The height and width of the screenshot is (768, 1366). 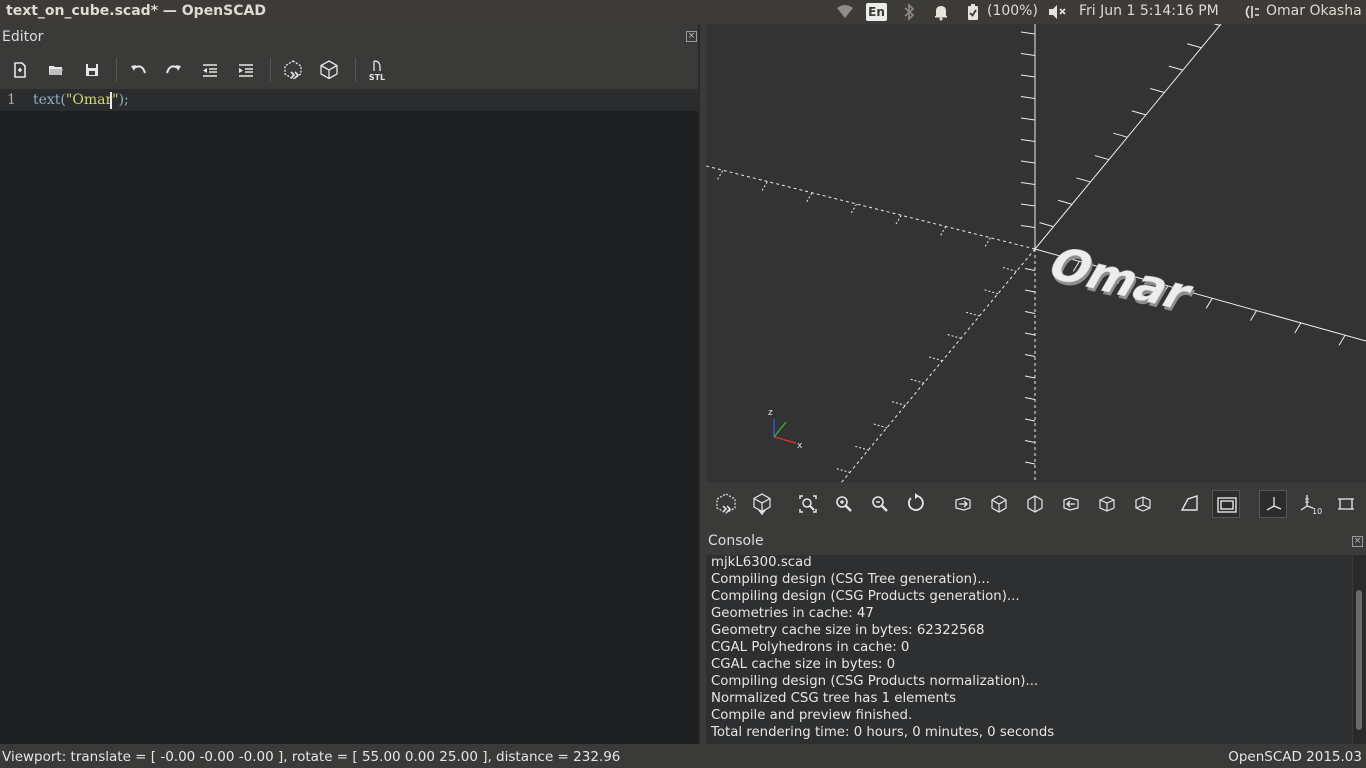 I want to click on view-front-icon, so click(x=1107, y=504).